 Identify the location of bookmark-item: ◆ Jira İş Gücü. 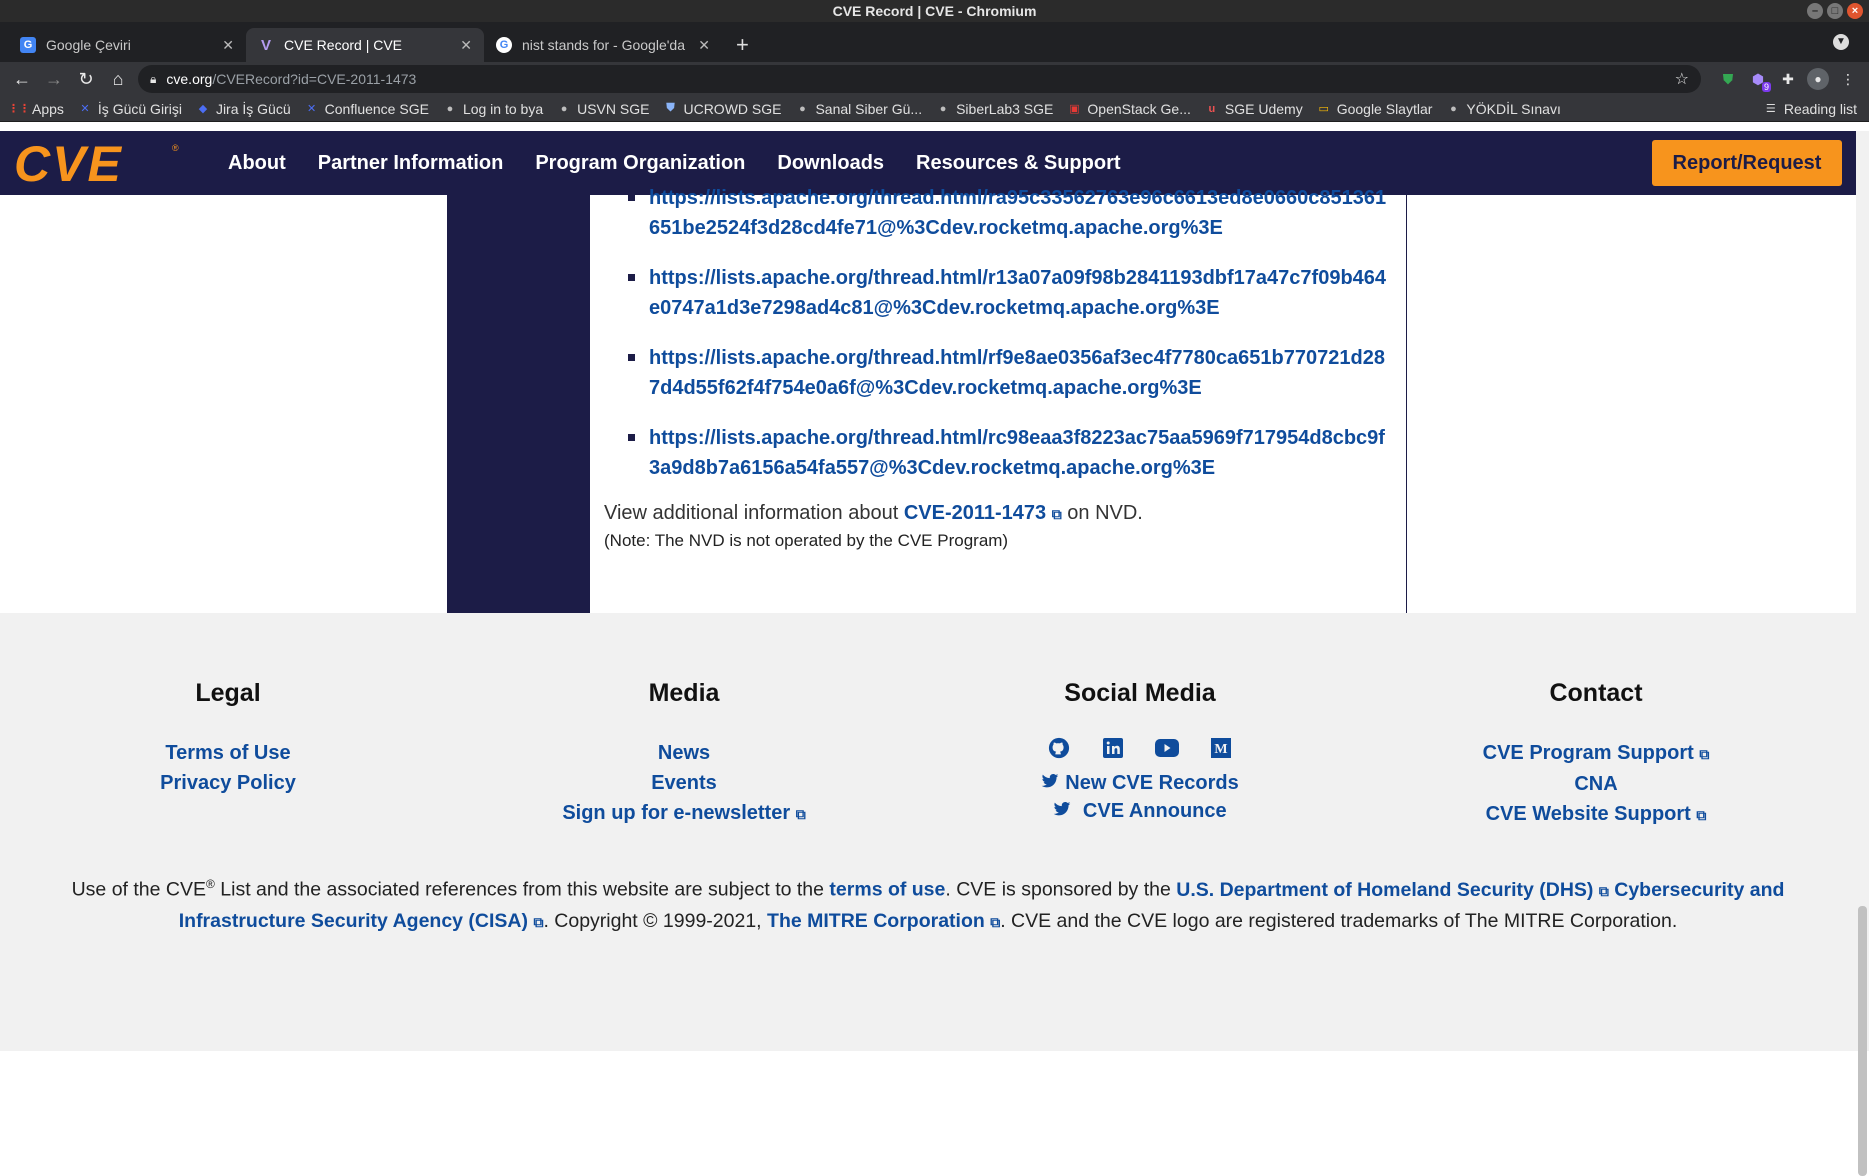
(243, 109).